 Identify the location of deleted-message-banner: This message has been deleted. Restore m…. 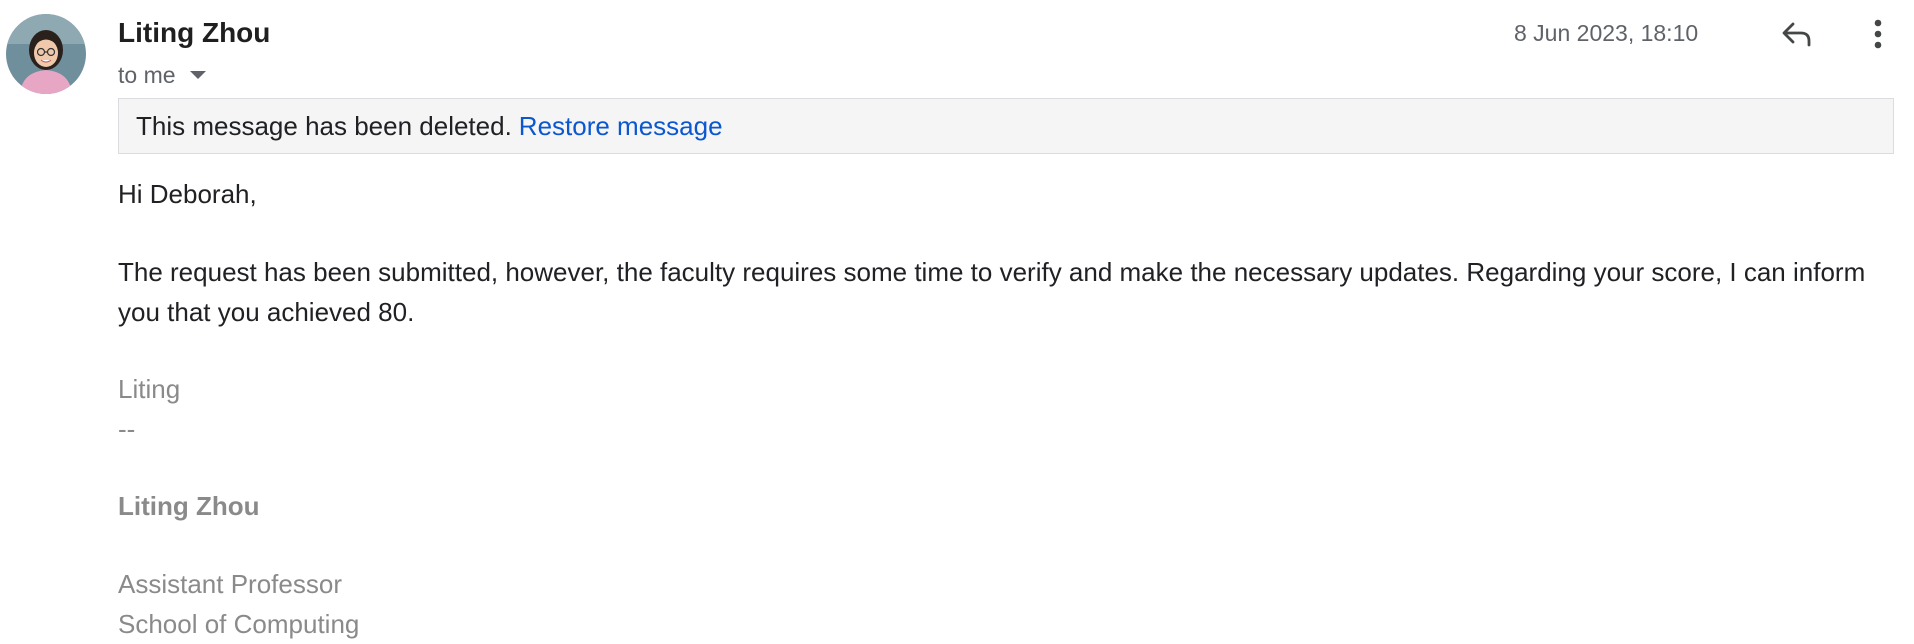
(1006, 126).